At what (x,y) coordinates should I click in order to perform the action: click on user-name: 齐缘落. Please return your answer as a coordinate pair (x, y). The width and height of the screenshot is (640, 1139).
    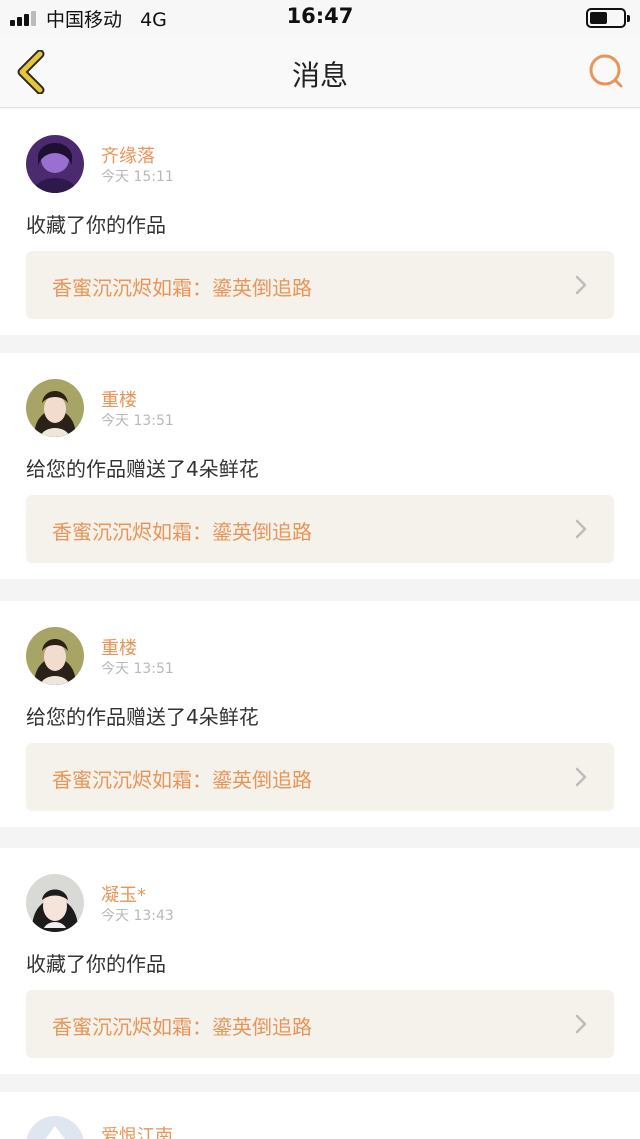
    Looking at the image, I should click on (128, 155).